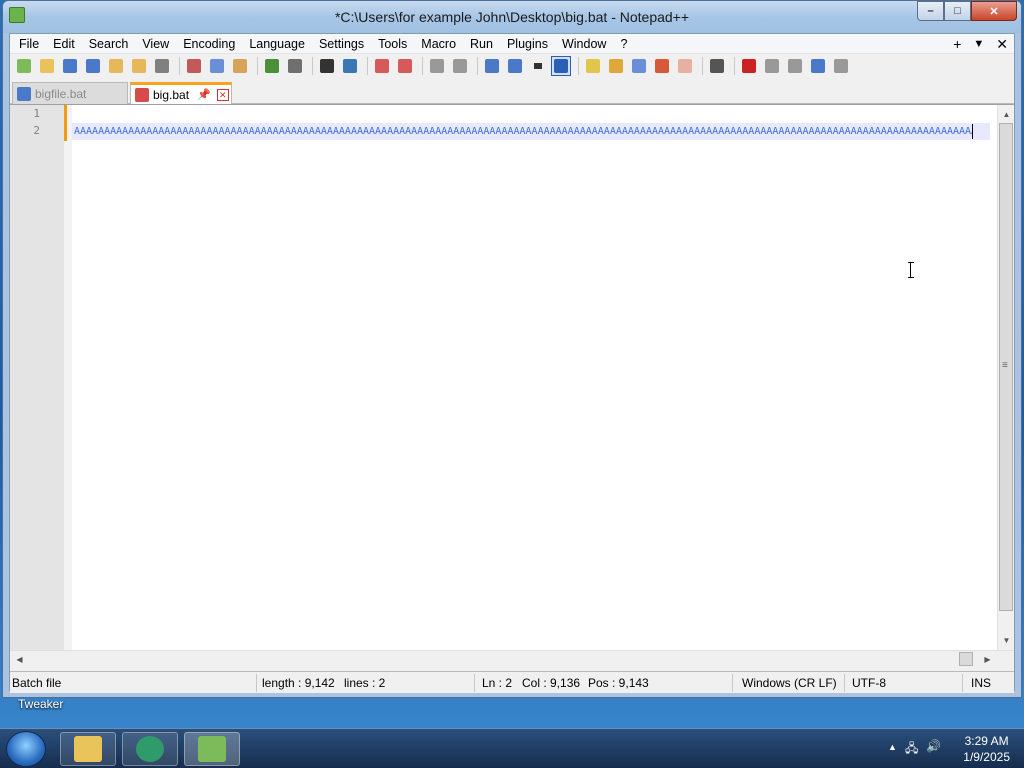  I want to click on sync-vertical-button, so click(437, 66).